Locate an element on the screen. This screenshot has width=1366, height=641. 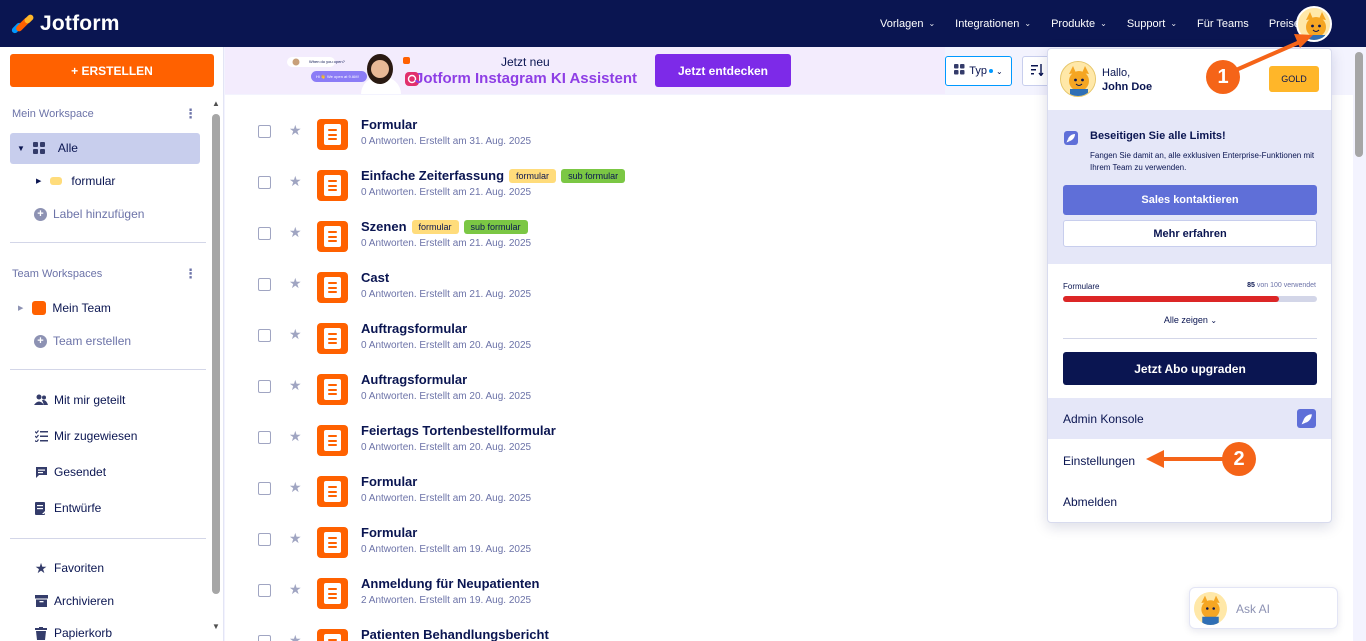
team-more-icon: ⋮ is located at coordinates (190, 274).